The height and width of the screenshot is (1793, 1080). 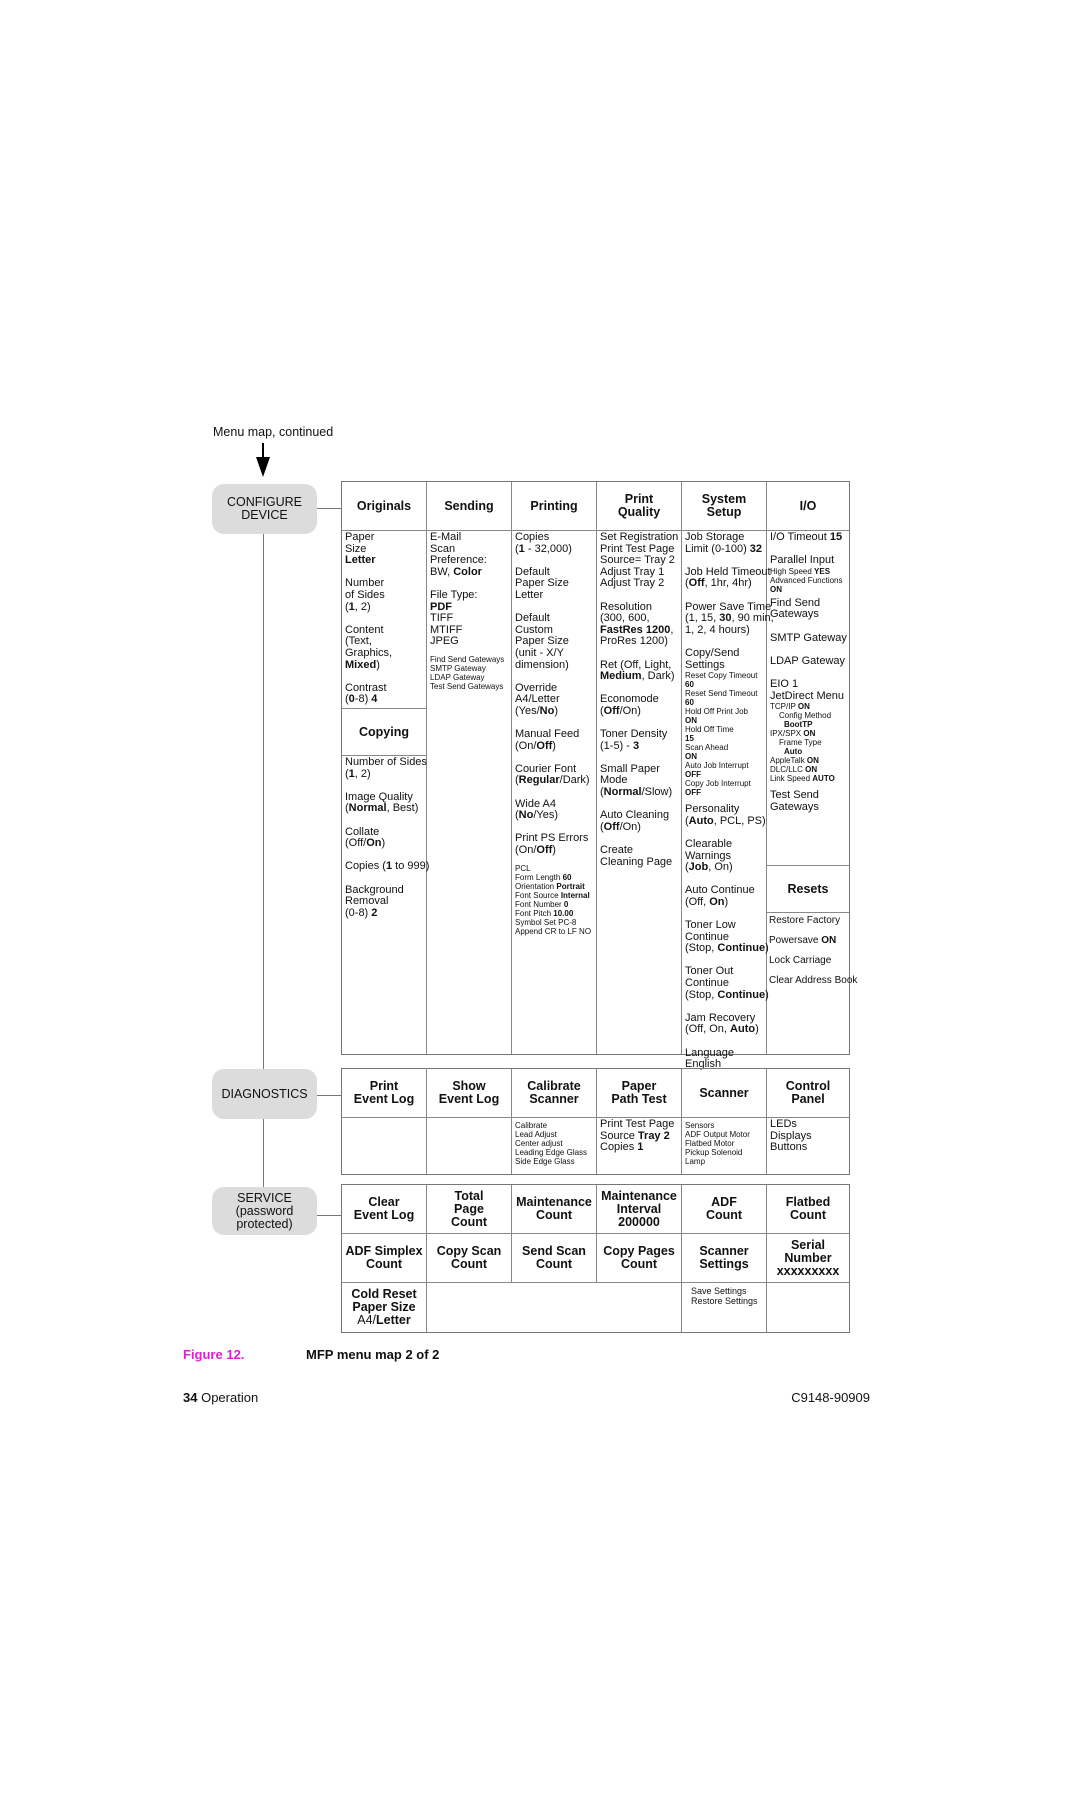 I want to click on control-panel: Control Panel, so click(x=808, y=1092).